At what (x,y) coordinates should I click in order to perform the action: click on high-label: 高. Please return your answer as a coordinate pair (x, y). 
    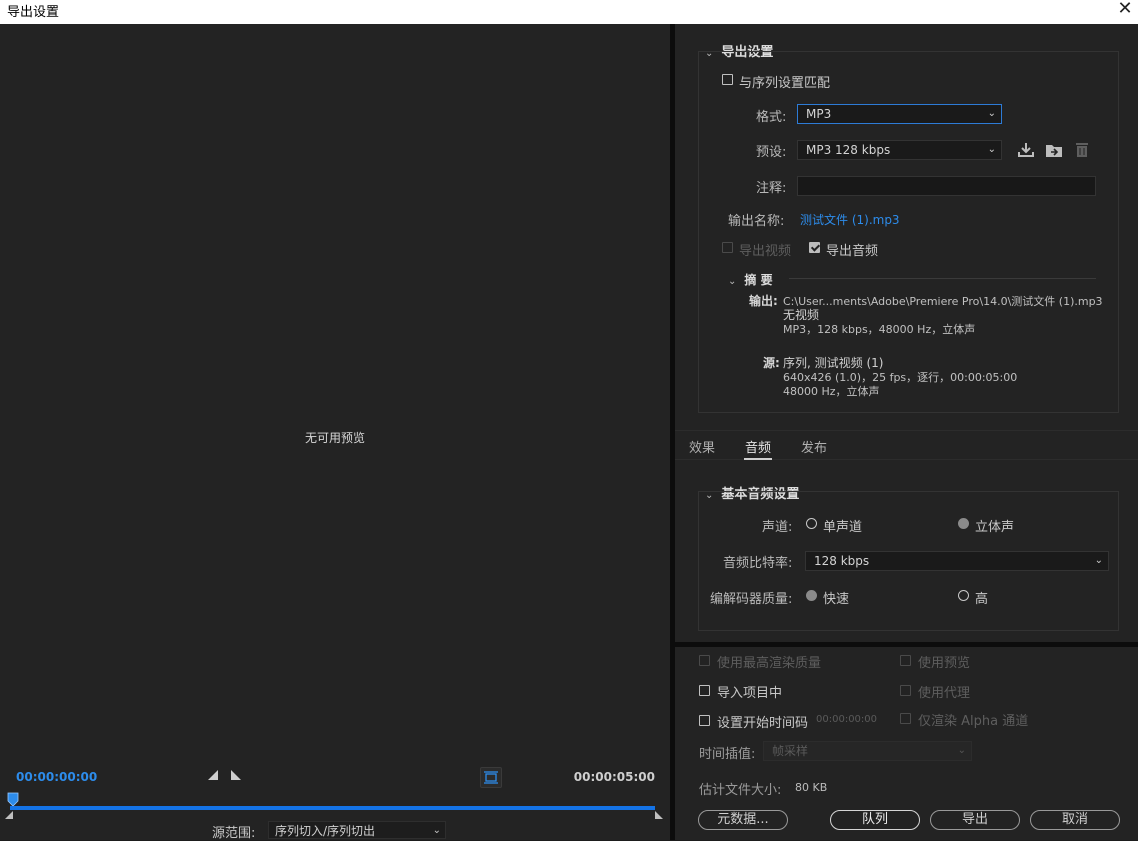
    Looking at the image, I should click on (982, 599).